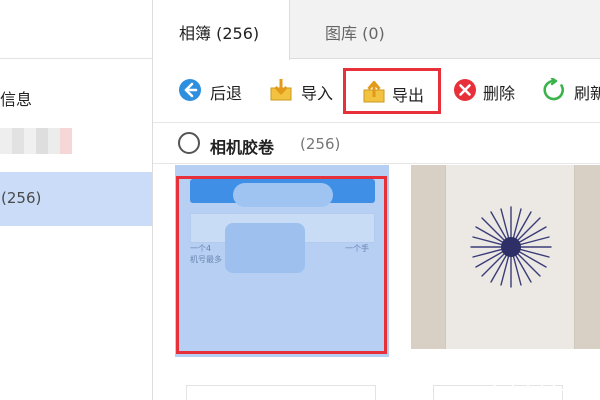 The width and height of the screenshot is (600, 400). What do you see at coordinates (190, 90) in the screenshot?
I see `back-arrow-icon` at bounding box center [190, 90].